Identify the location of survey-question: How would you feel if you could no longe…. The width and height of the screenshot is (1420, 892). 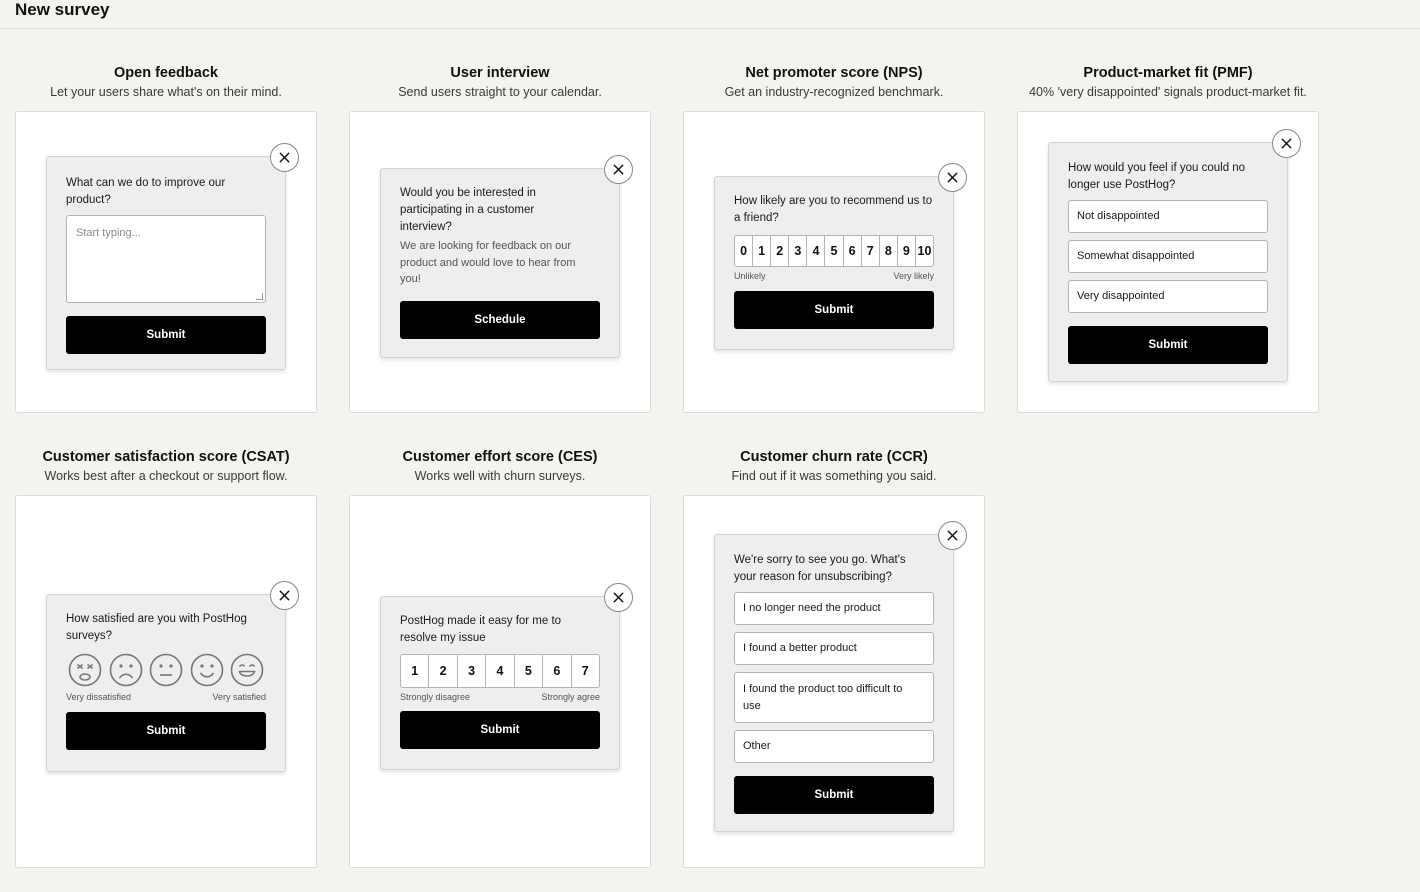
(1157, 176).